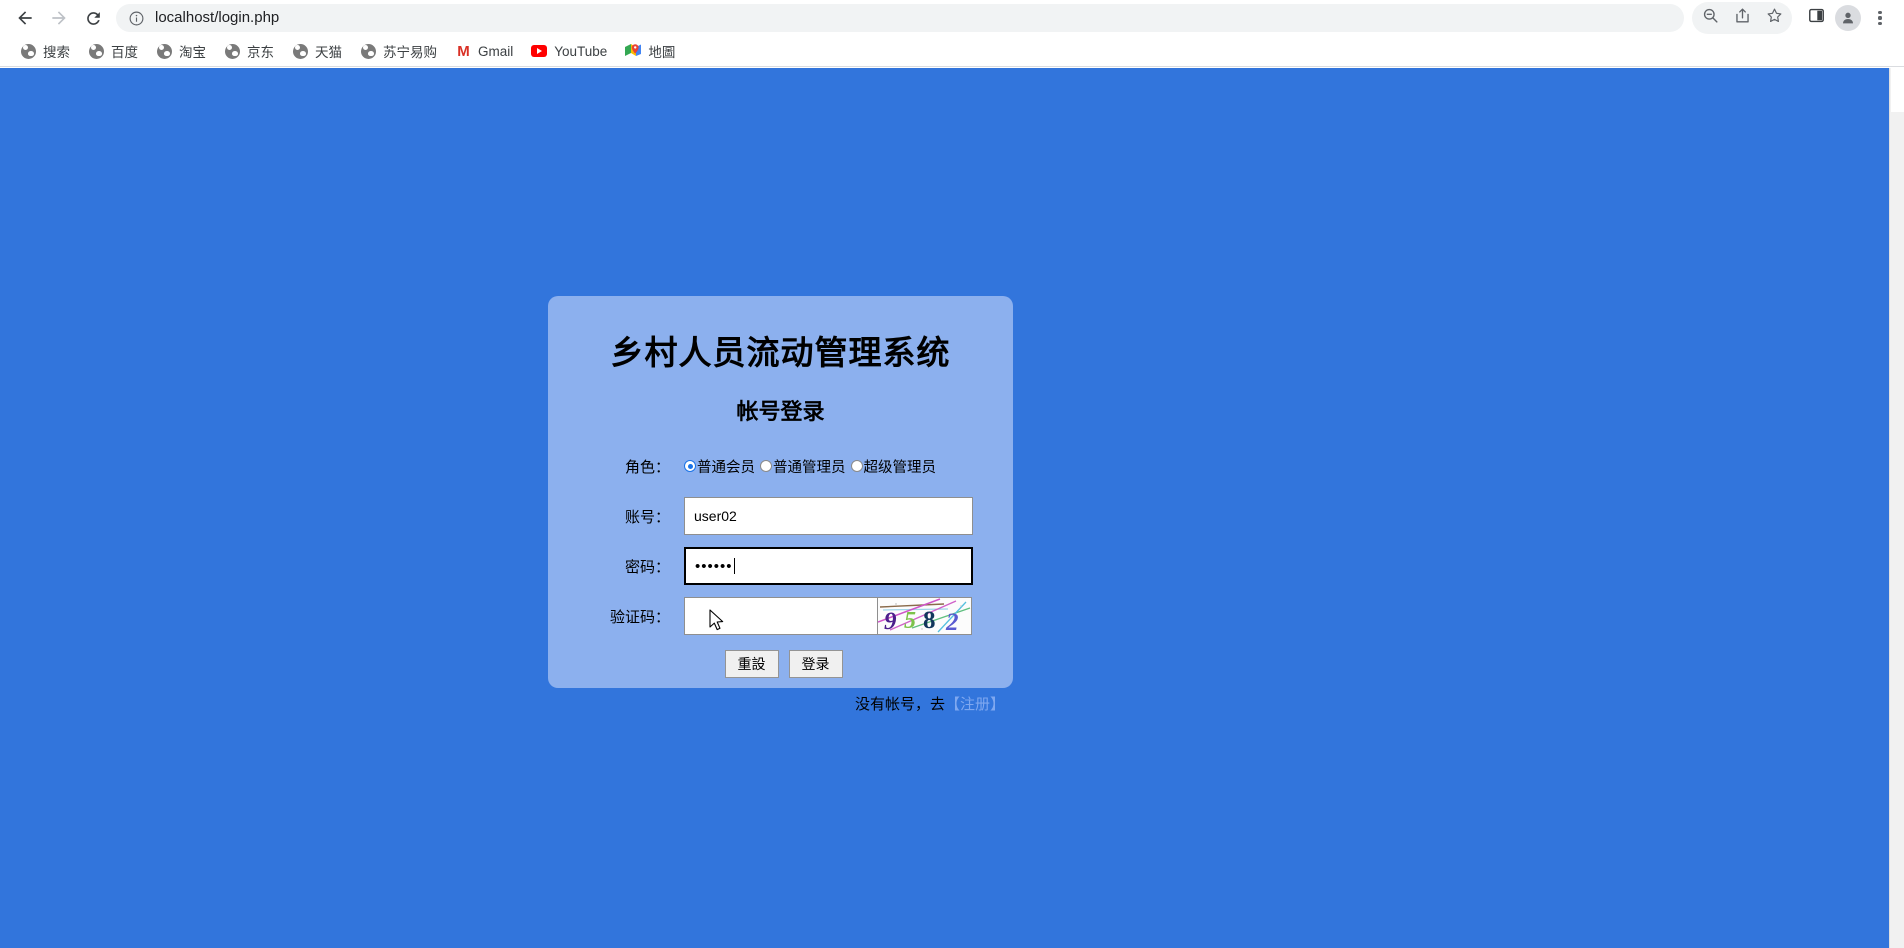  What do you see at coordinates (890, 621) in the screenshot?
I see `svg-text: 9` at bounding box center [890, 621].